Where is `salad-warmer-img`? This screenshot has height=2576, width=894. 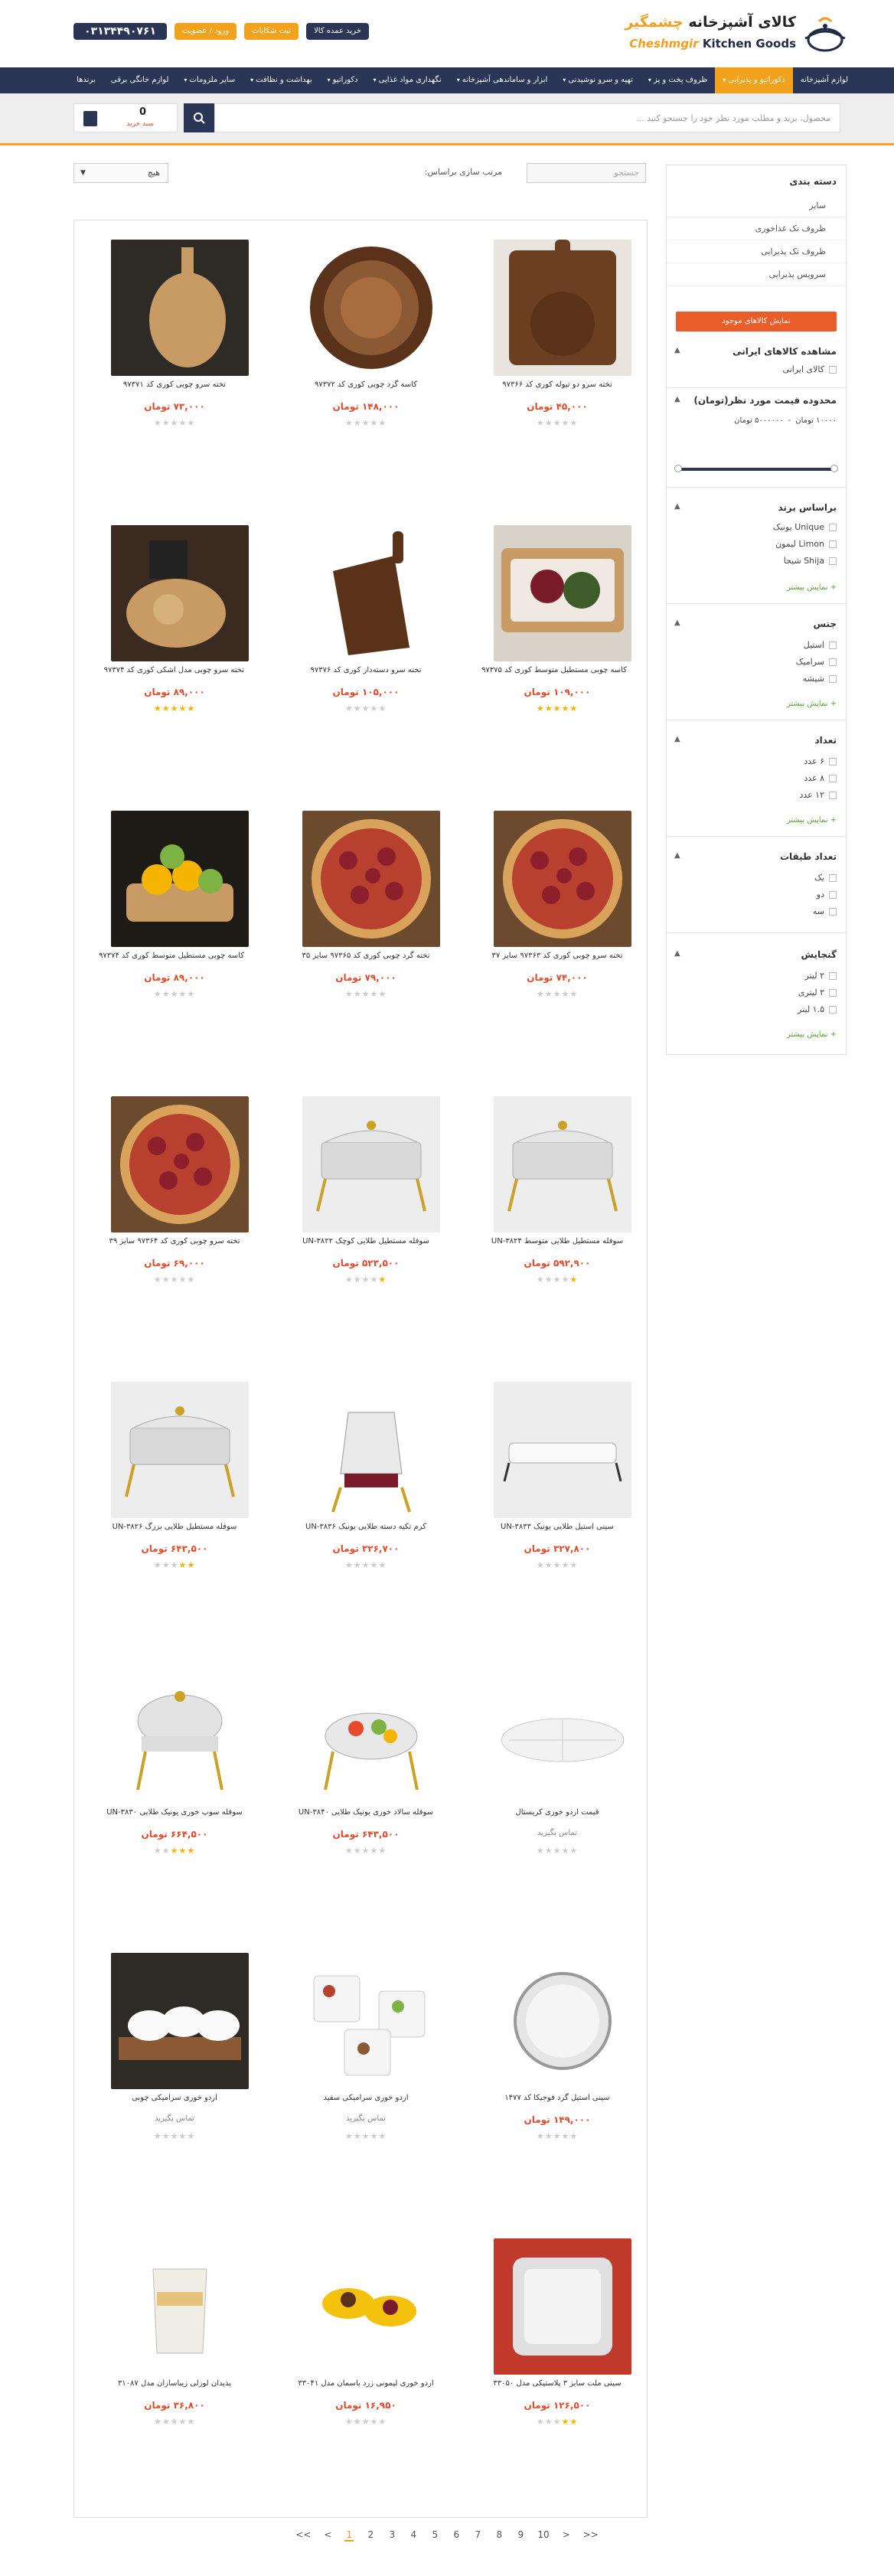 salad-warmer-img is located at coordinates (371, 1735).